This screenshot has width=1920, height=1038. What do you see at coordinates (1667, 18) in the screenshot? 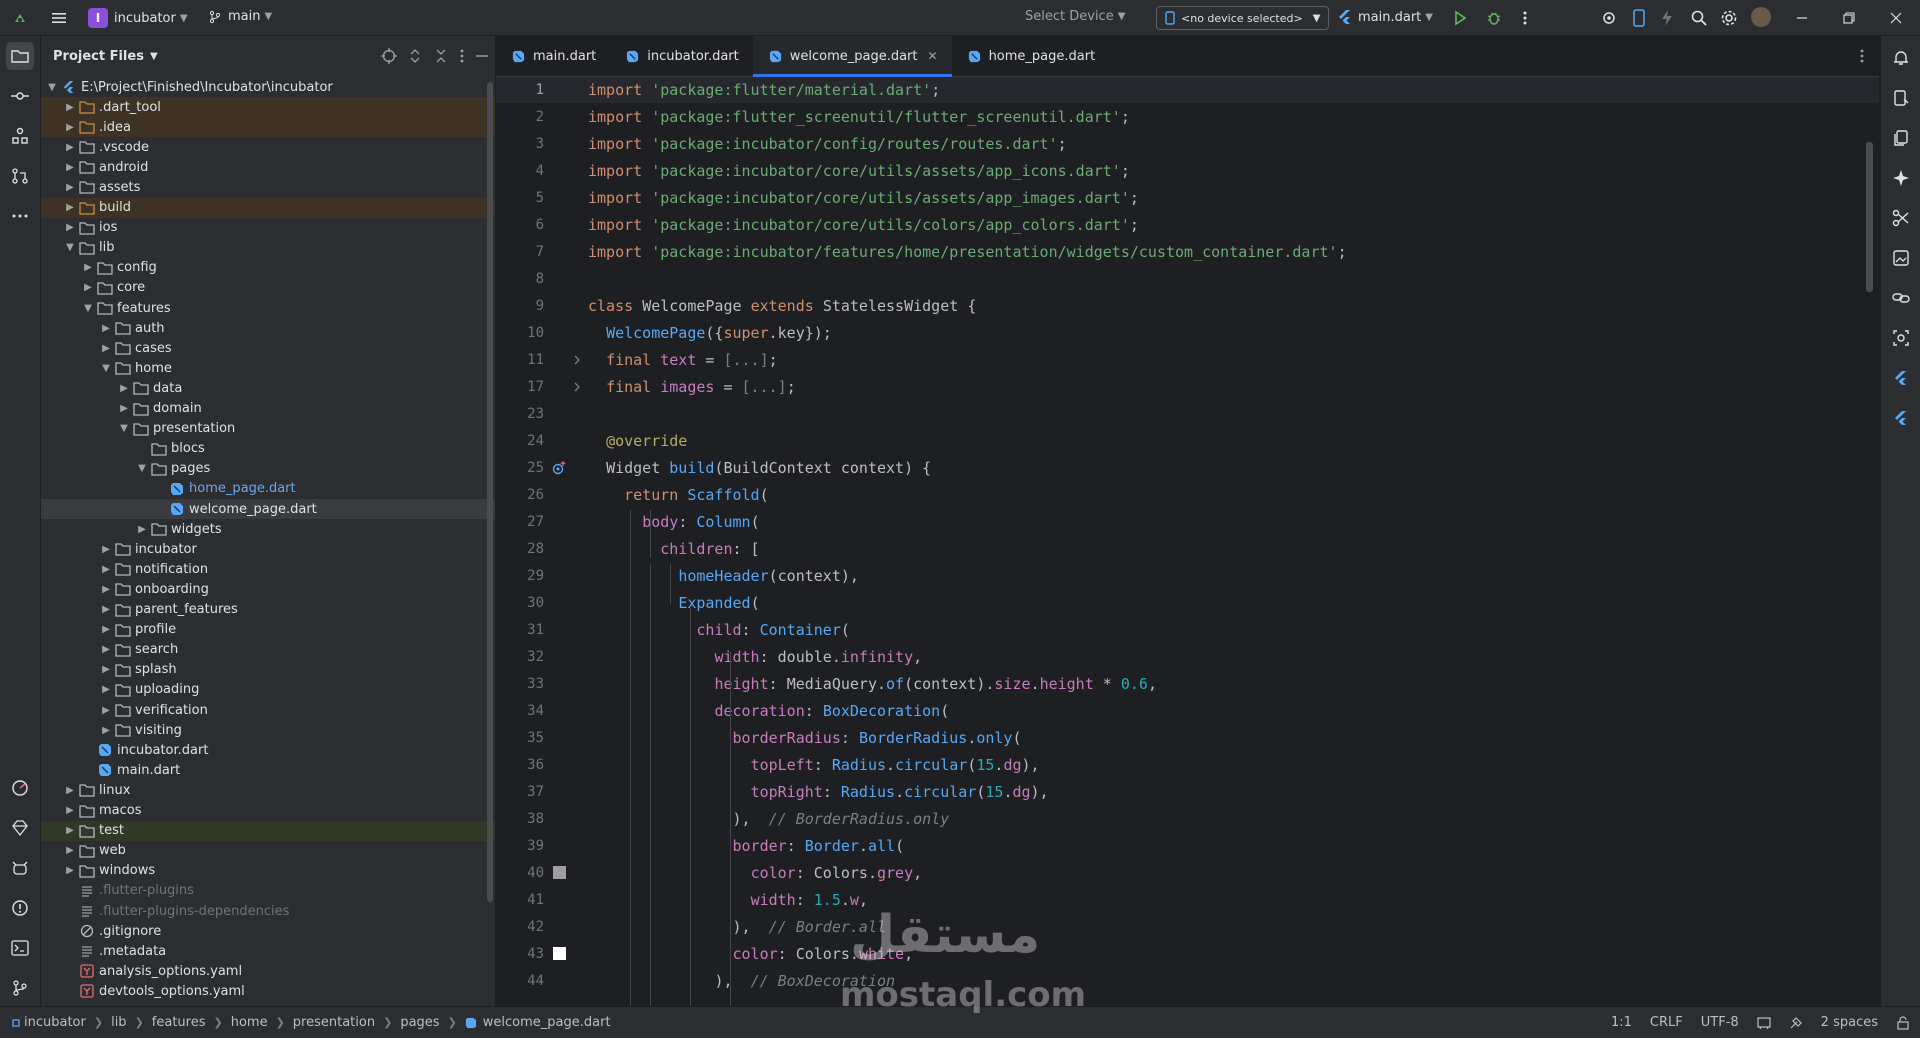
I see `hot-reload-icon` at bounding box center [1667, 18].